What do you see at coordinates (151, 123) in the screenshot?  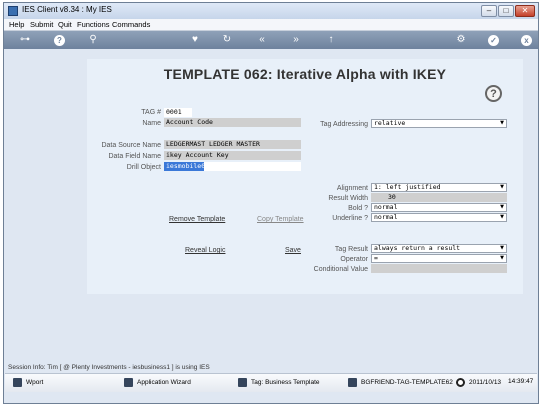 I see `name-label: Name` at bounding box center [151, 123].